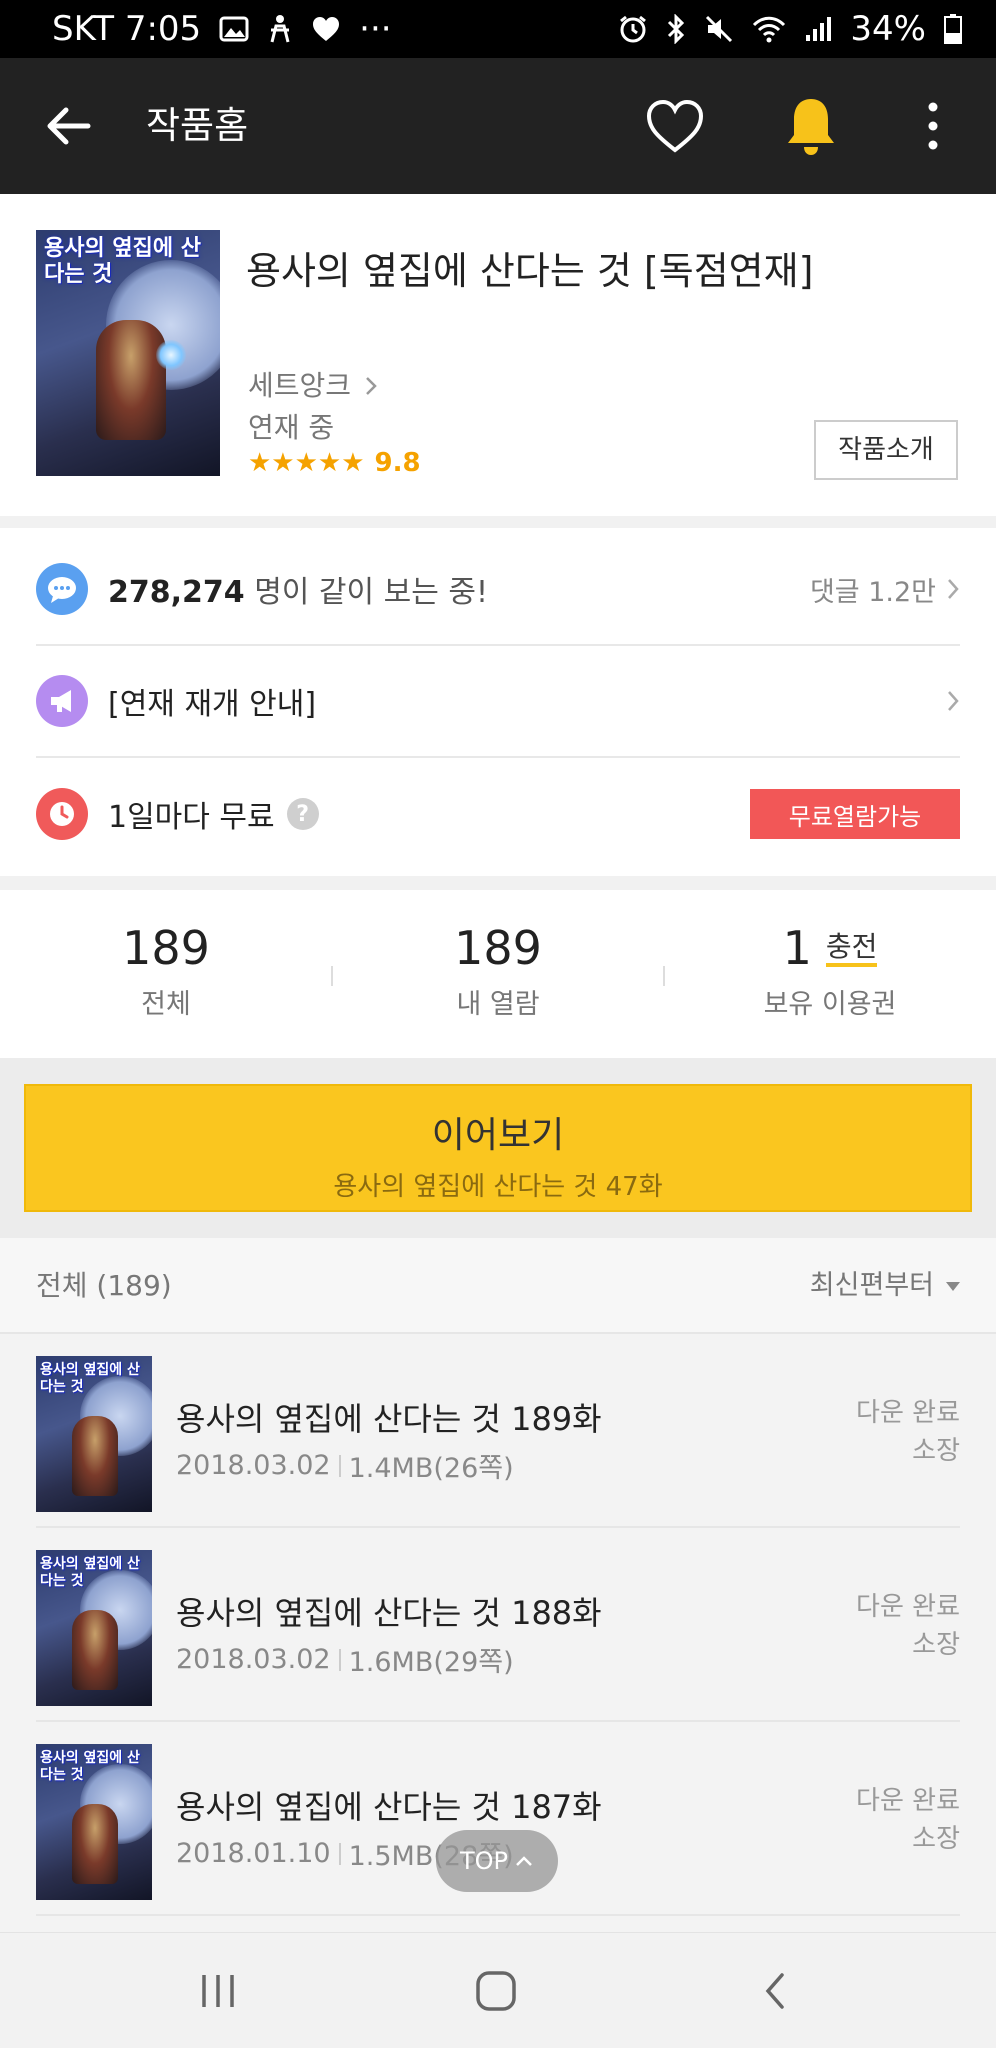 This screenshot has width=996, height=2048. Describe the element at coordinates (851, 949) in the screenshot. I see `charge-link: 충전` at that location.